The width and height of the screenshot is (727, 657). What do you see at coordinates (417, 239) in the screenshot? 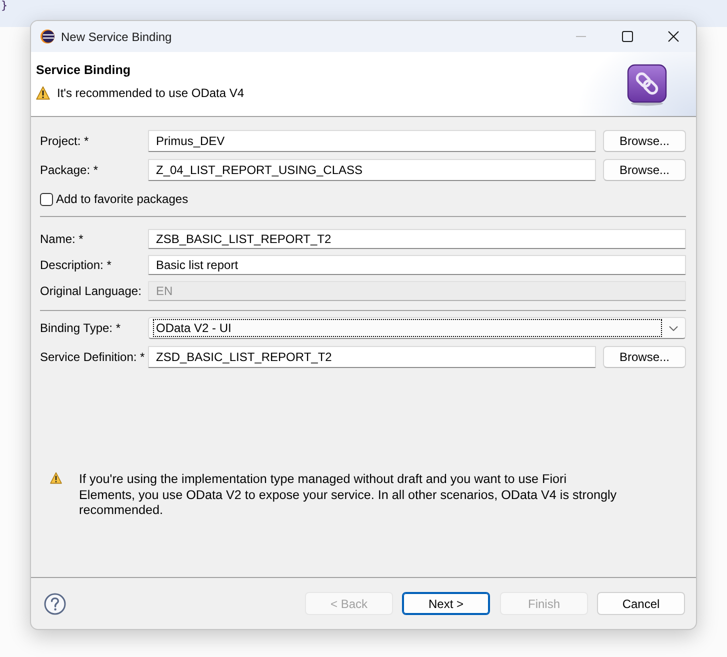
I see `text-field: ZSB_BASIC_LIST_REPORT_T2` at bounding box center [417, 239].